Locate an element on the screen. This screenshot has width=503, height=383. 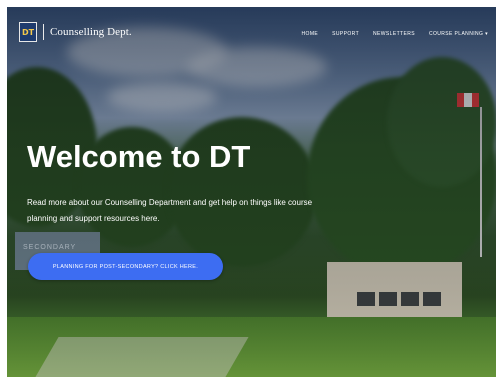
hero-title: Welcome to DT is located at coordinates (139, 156).